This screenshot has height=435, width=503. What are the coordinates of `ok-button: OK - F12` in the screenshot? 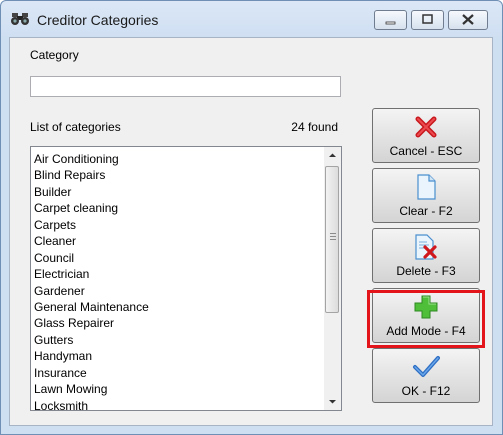 It's located at (426, 375).